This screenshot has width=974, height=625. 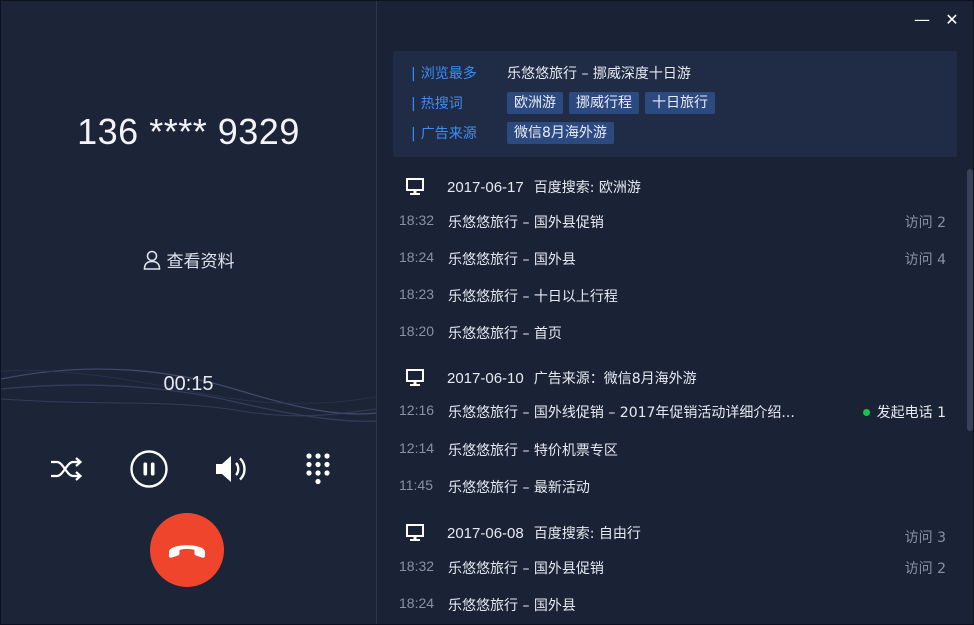 I want to click on session-header: 2017-06-17 百度搜索: 欧洲游, so click(x=523, y=187).